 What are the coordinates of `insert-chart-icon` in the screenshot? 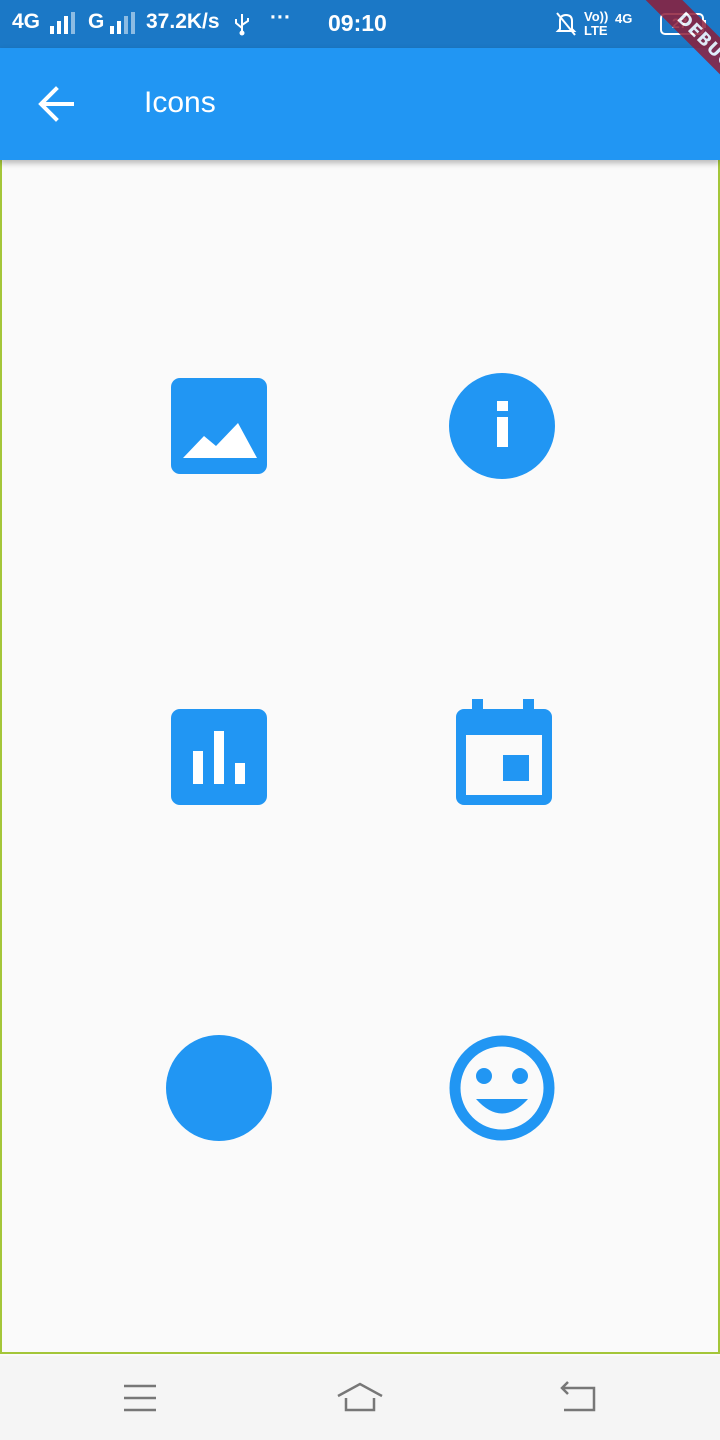 It's located at (219, 757).